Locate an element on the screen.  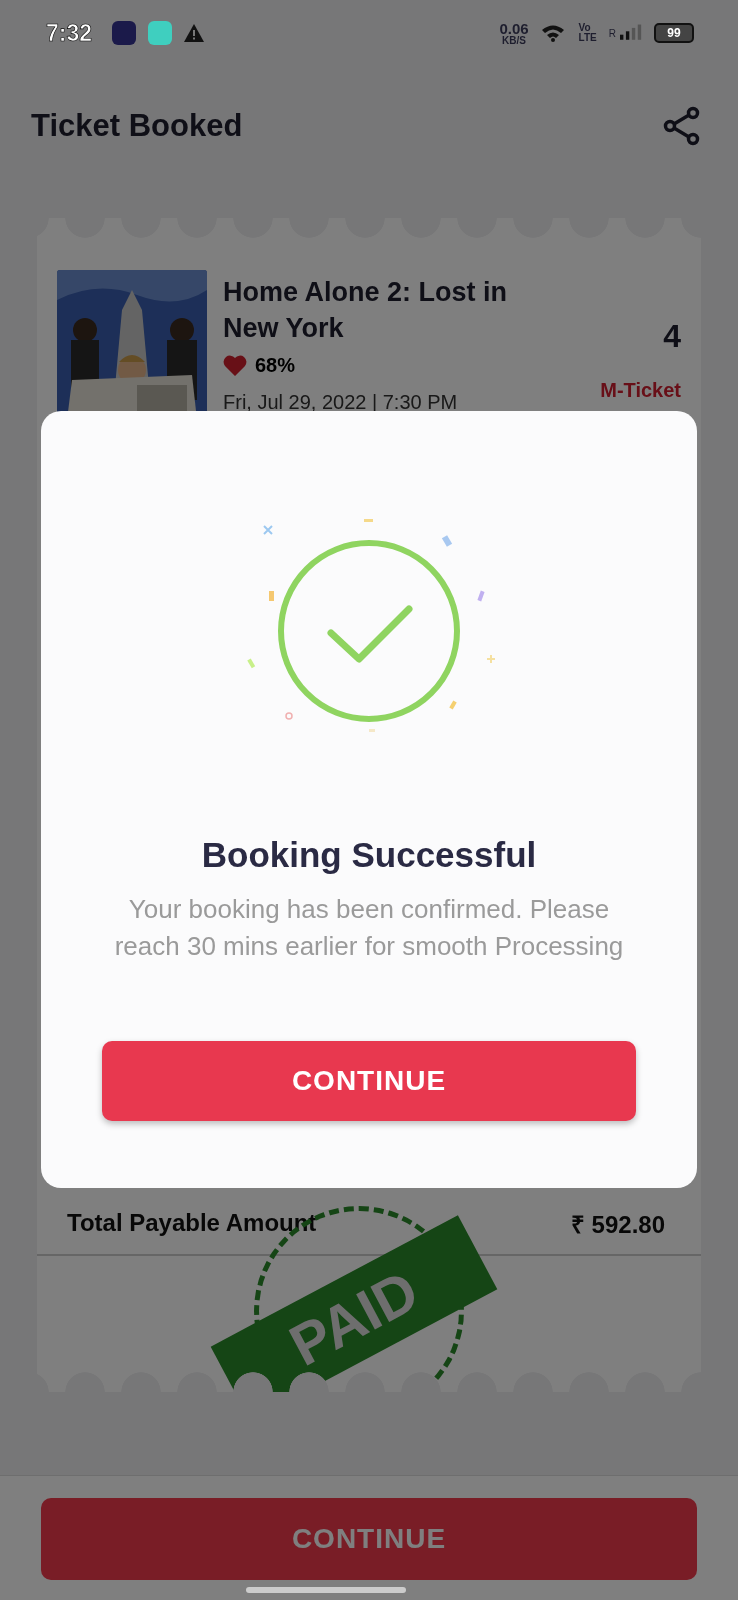
roaming-label: R is located at coordinates (612, 33).